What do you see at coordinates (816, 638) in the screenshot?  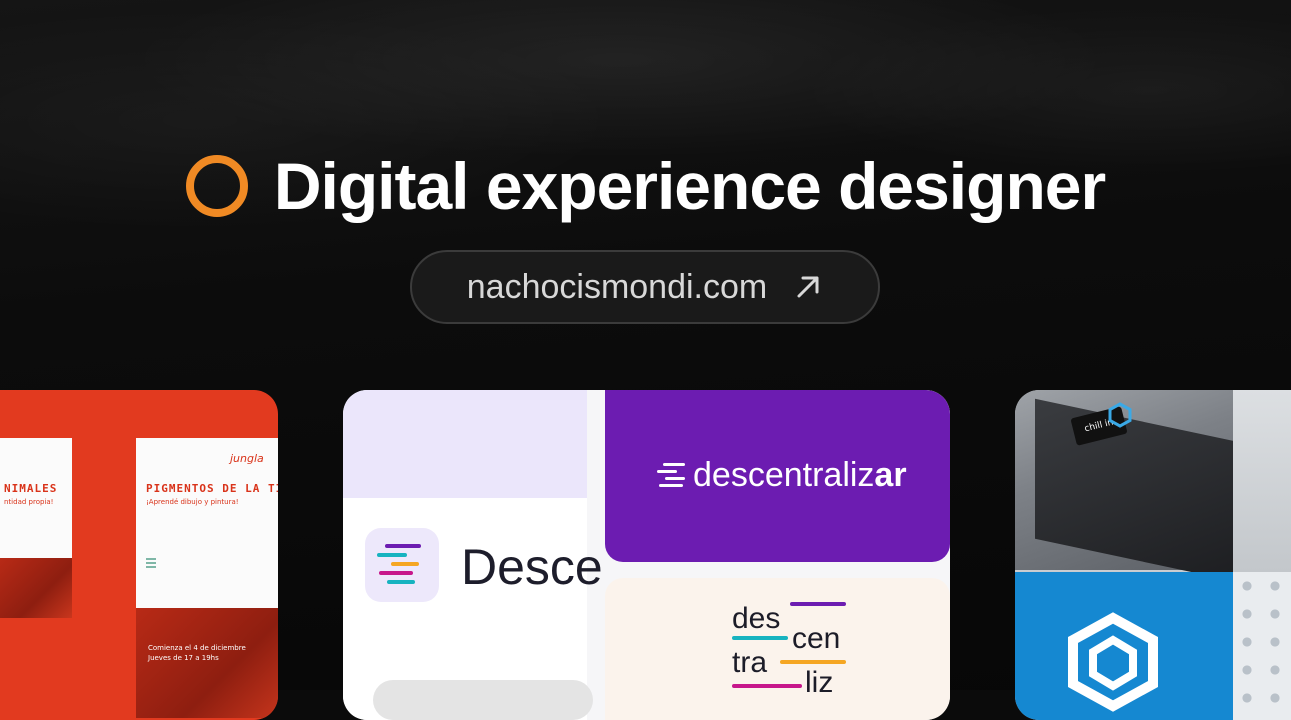 I see `stack-word-2: cen` at bounding box center [816, 638].